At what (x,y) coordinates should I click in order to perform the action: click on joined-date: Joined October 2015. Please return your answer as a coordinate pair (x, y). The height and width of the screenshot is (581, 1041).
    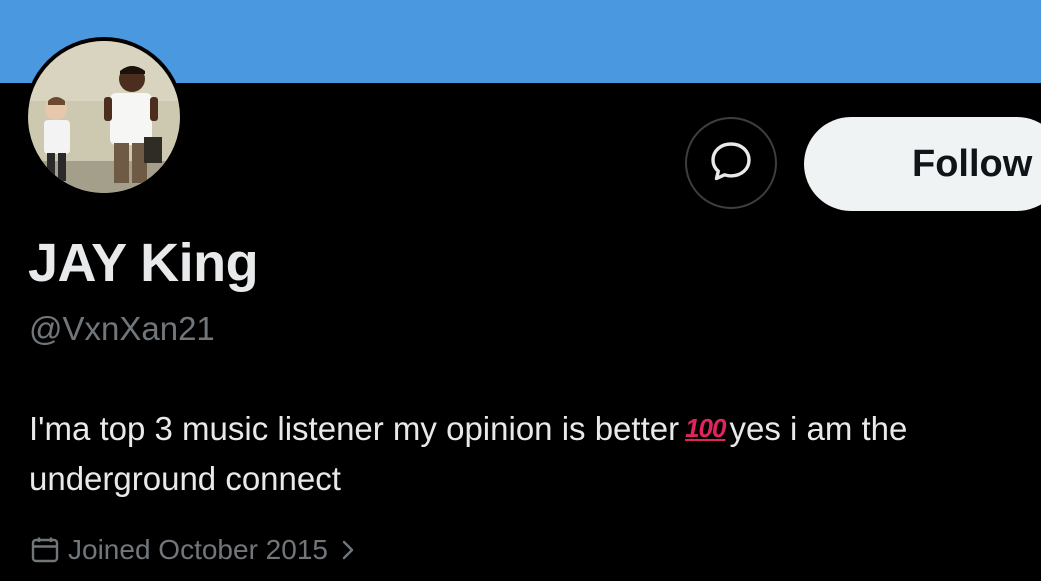
    Looking at the image, I should click on (193, 550).